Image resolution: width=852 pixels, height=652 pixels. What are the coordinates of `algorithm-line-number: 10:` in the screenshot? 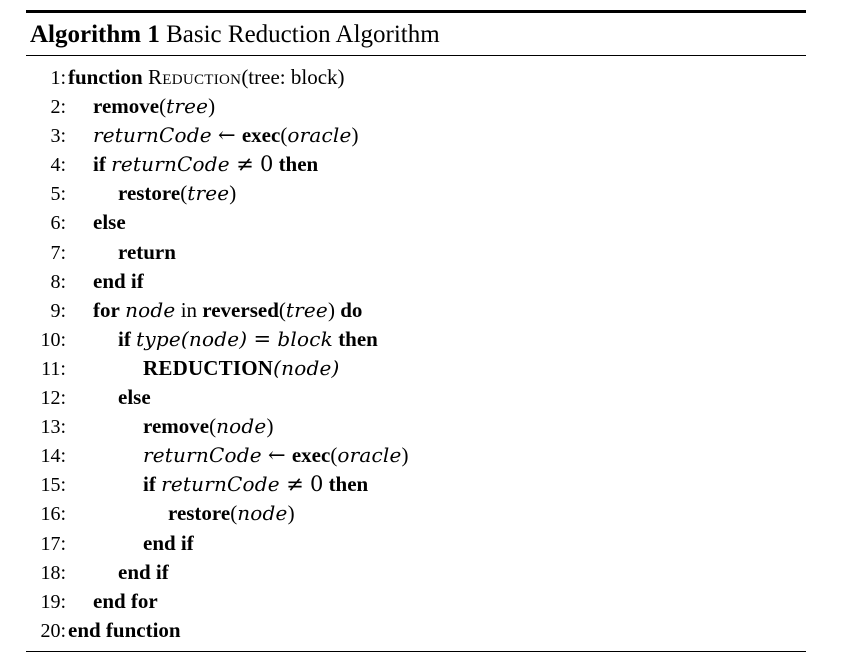 It's located at (53, 339).